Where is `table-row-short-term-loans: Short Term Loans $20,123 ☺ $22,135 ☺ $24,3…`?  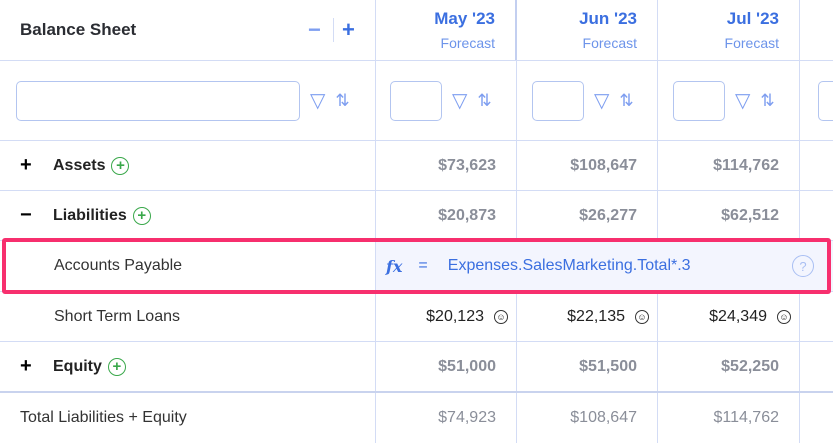
table-row-short-term-loans: Short Term Loans $20,123 ☺ $22,135 ☺ $24,3… is located at coordinates (416, 317).